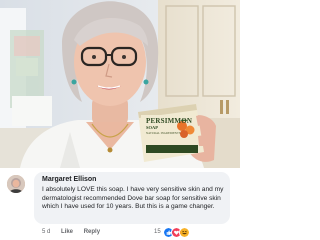  I want to click on soap-box-product: SOAP, so click(152, 127).